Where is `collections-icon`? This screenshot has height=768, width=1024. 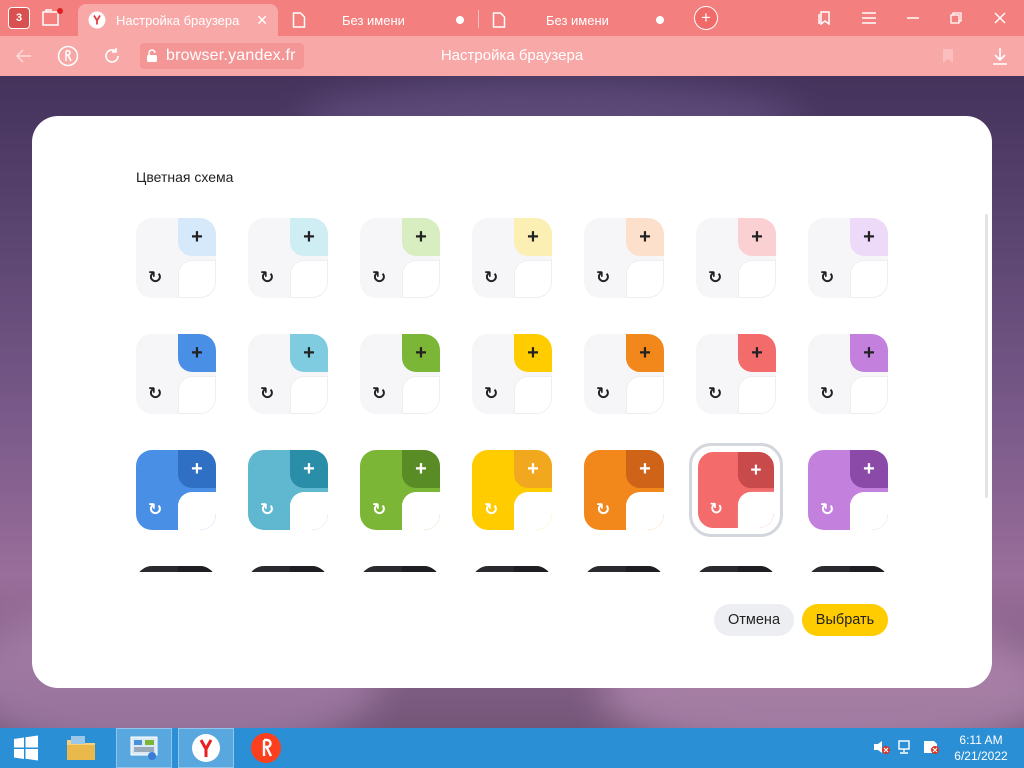
collections-icon is located at coordinates (825, 18).